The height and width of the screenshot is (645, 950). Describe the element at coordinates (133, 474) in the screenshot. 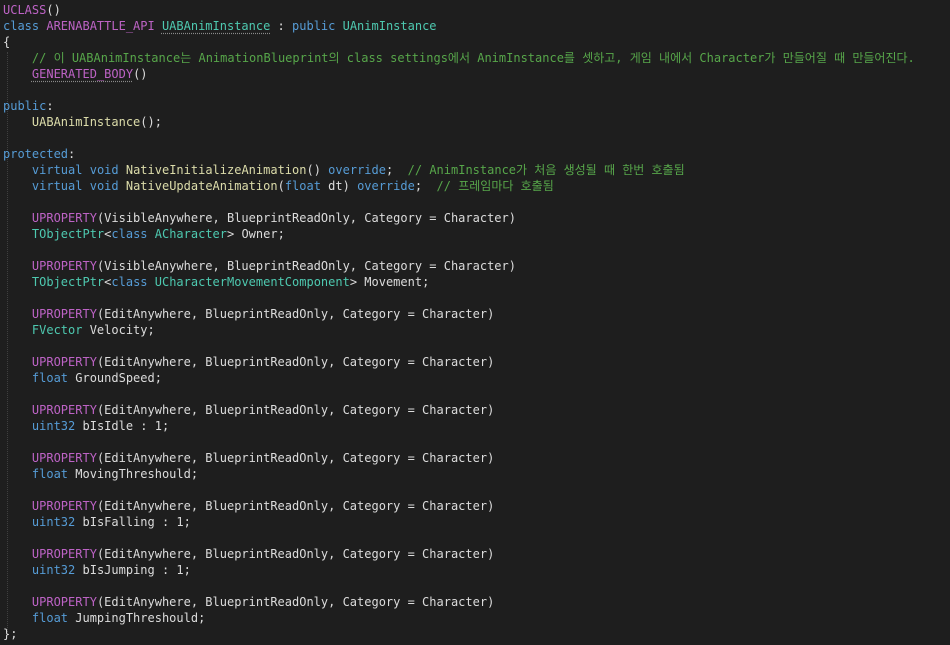

I see `code-token-plain: MovingThreshould;` at that location.